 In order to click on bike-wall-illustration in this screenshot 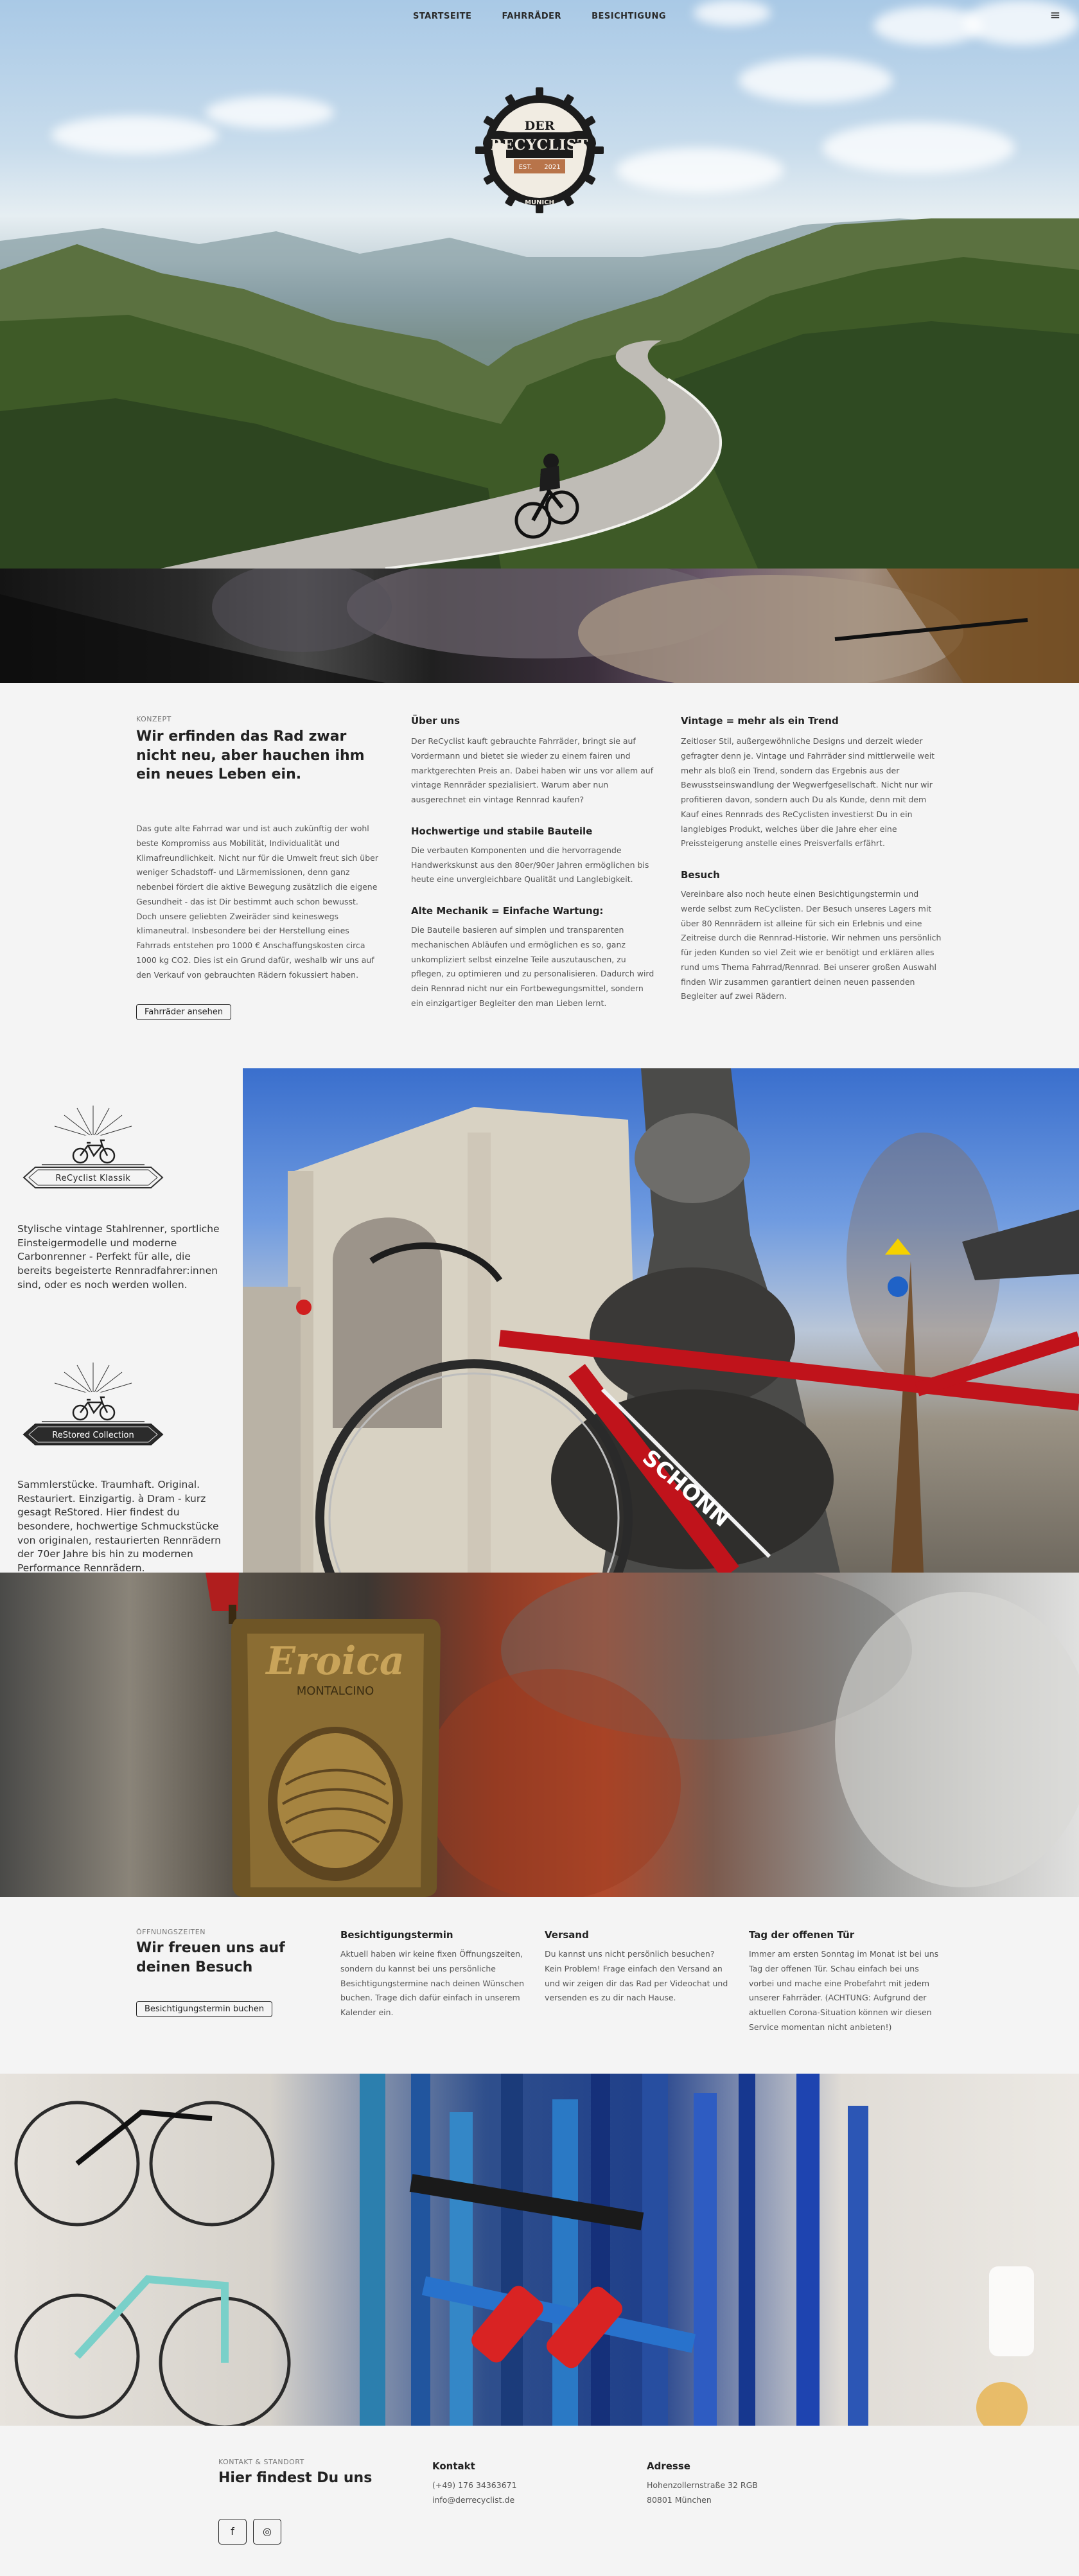, I will do `click(524, 2250)`.